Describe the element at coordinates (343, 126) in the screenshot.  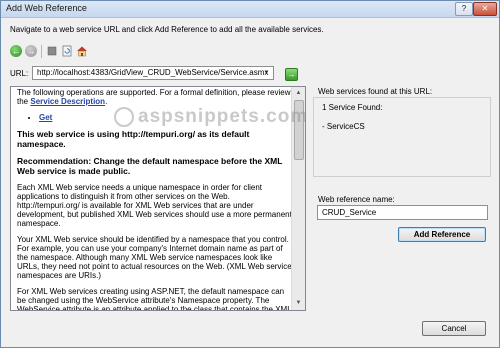
I see `service-item: - ServiceCS` at that location.